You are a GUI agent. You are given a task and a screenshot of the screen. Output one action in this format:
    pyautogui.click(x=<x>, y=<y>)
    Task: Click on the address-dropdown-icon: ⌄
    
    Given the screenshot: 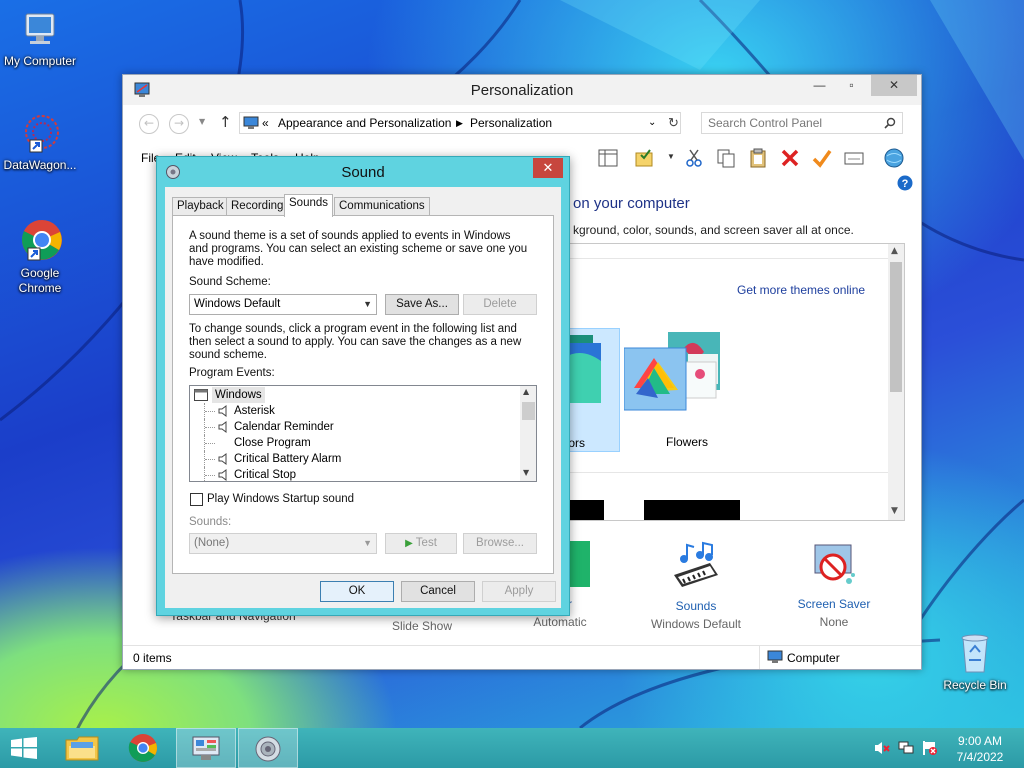 What is the action you would take?
    pyautogui.click(x=652, y=123)
    